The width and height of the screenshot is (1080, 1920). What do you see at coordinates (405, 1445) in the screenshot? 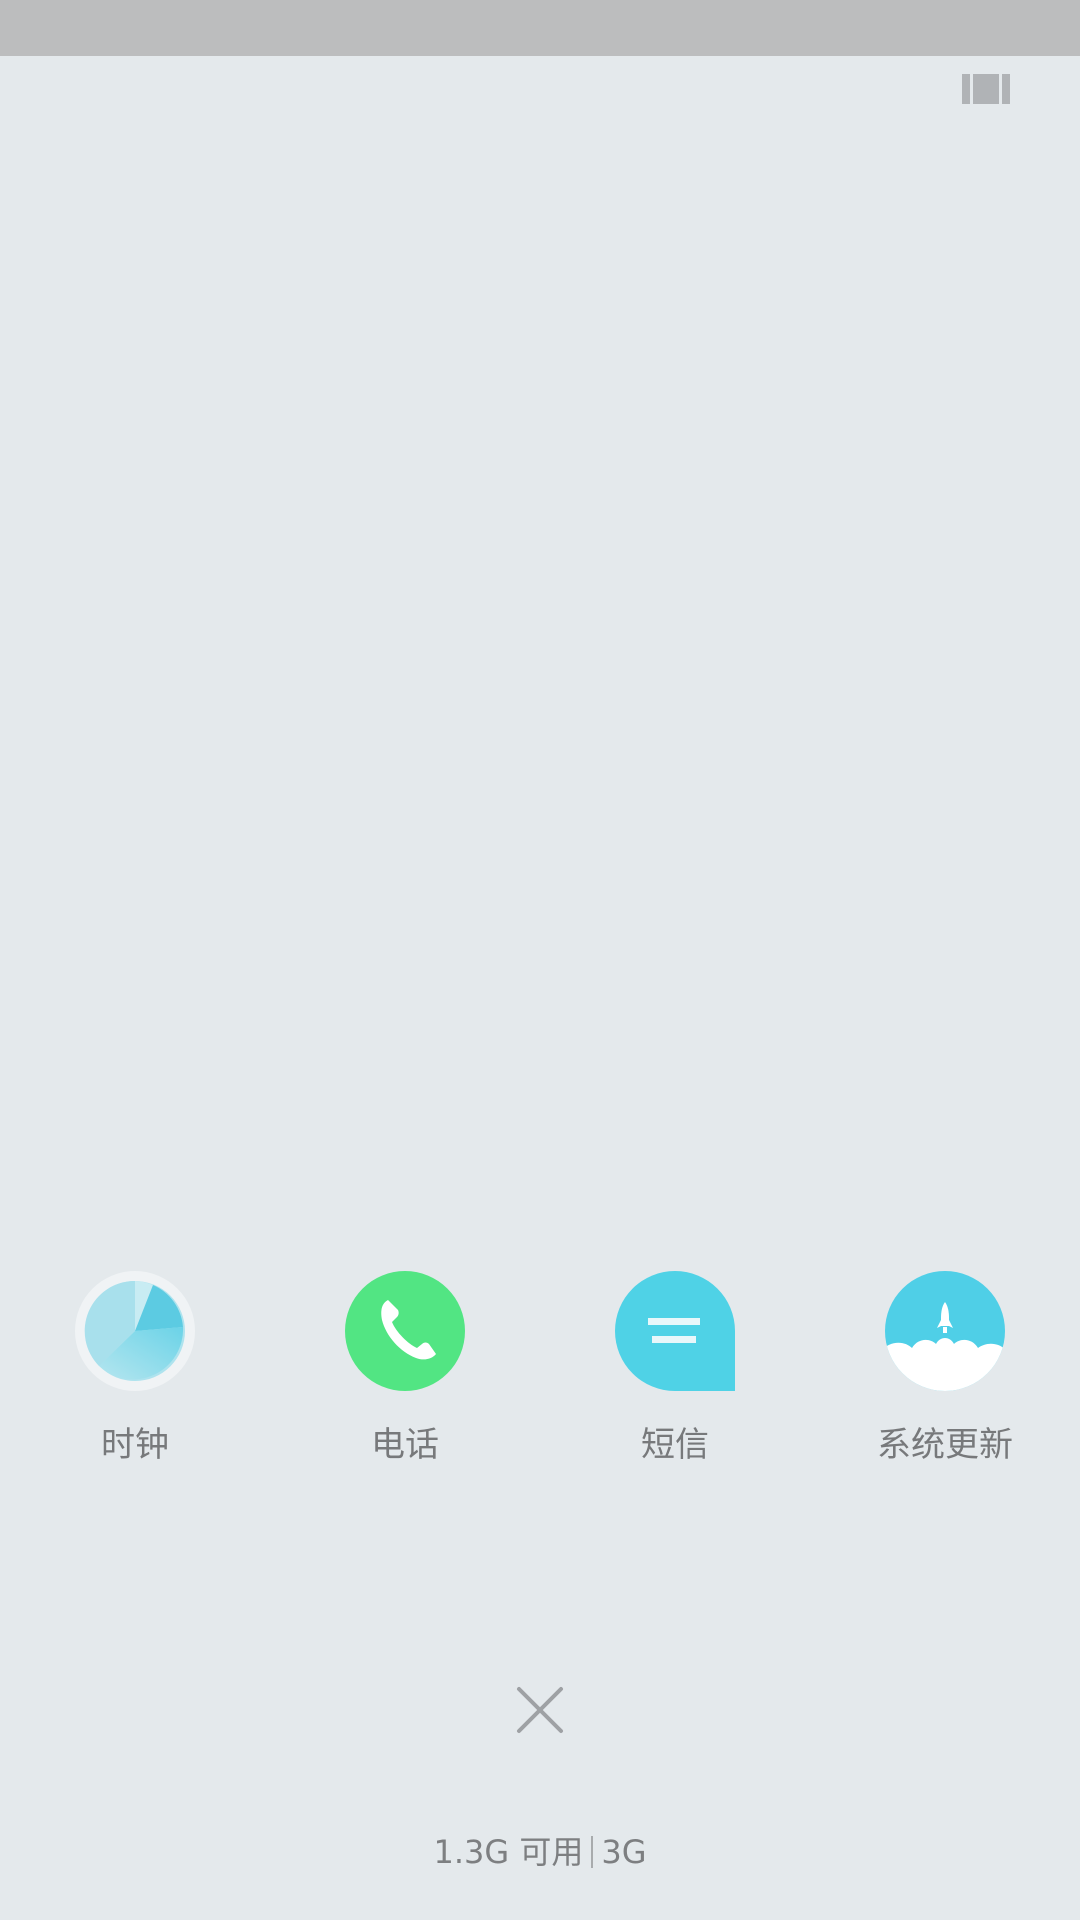
I see `app-phone-label: 电话` at bounding box center [405, 1445].